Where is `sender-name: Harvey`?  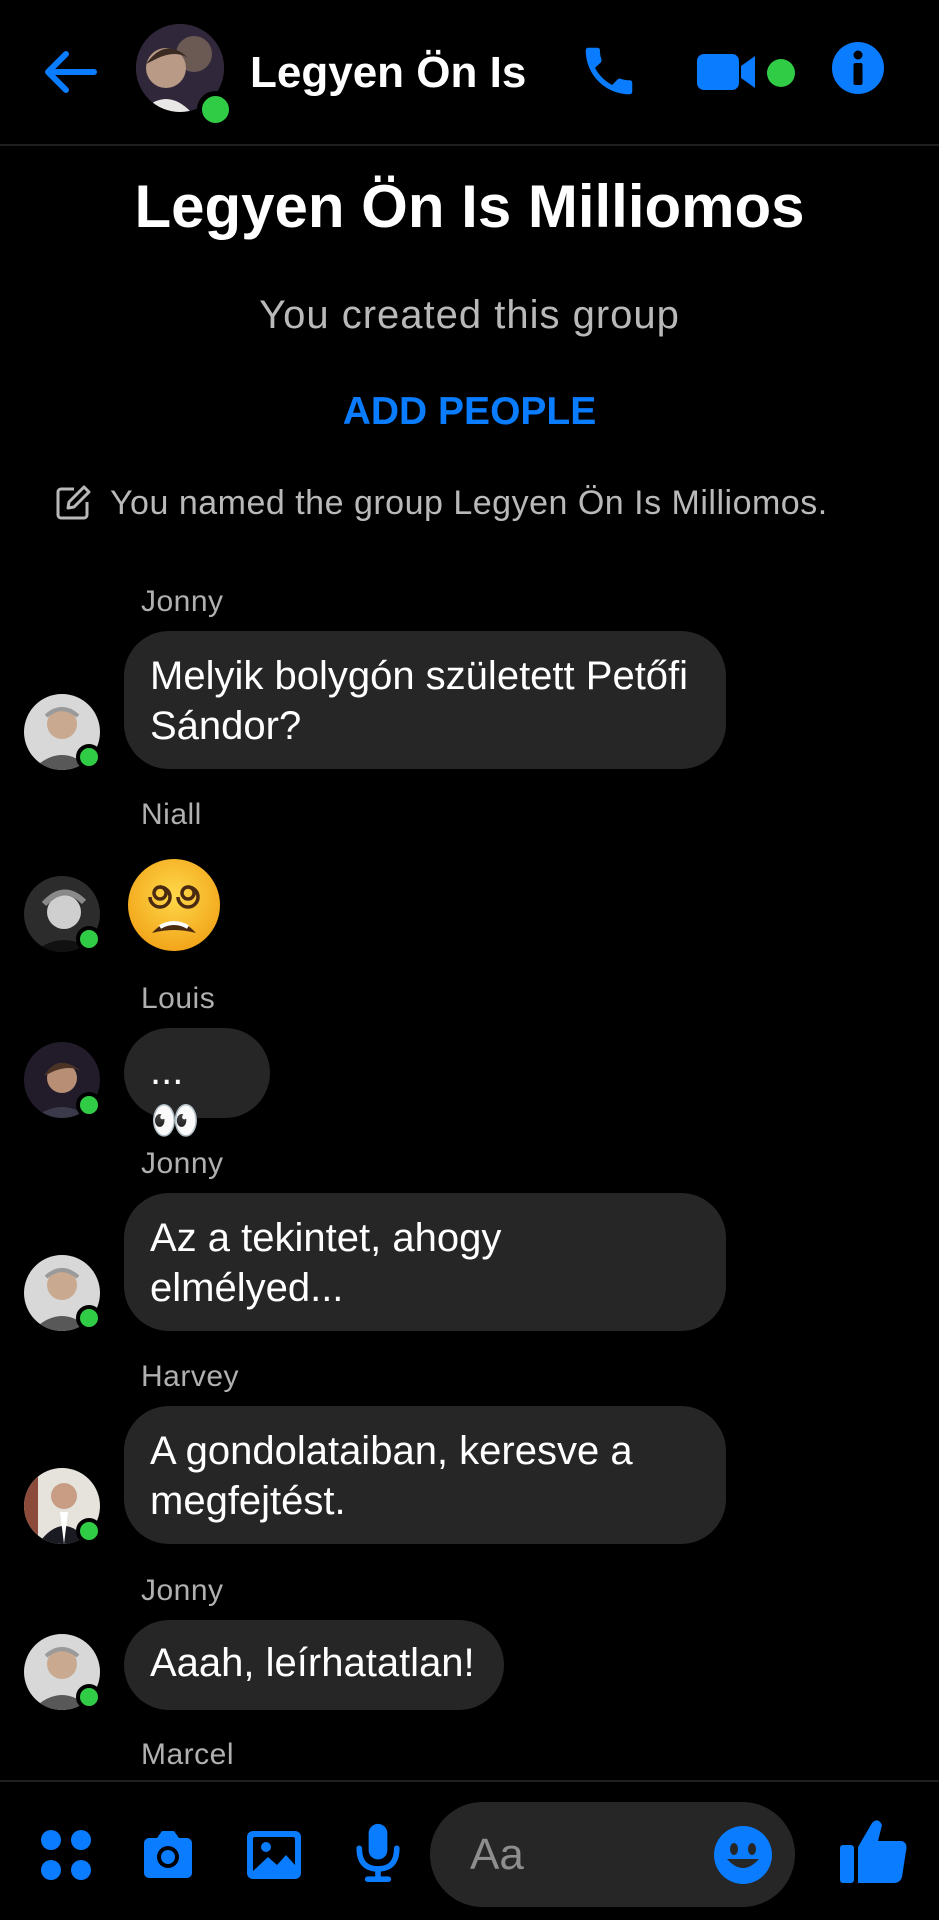
sender-name: Harvey is located at coordinates (190, 1376).